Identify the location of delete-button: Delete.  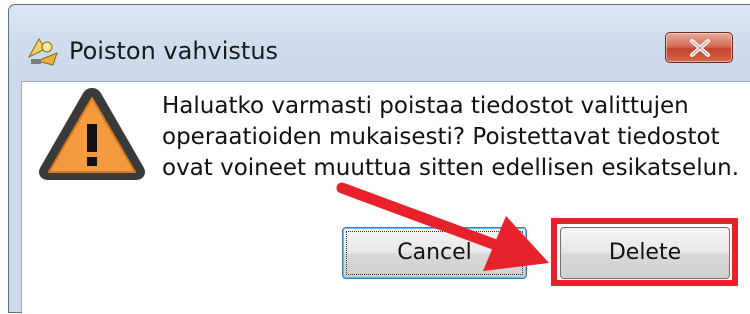
(645, 253).